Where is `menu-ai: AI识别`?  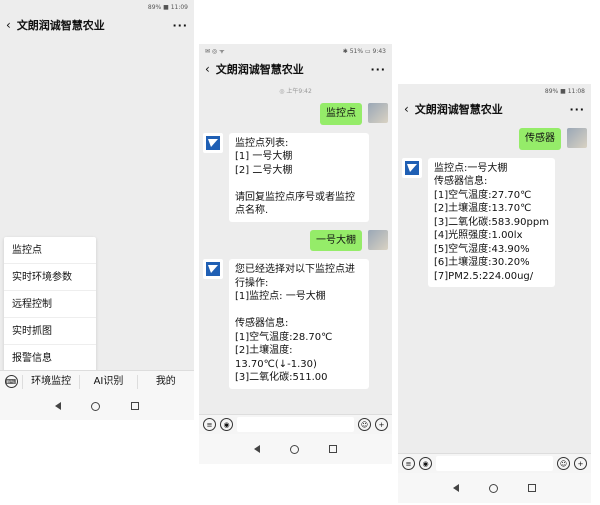 menu-ai: AI识别 is located at coordinates (107, 381).